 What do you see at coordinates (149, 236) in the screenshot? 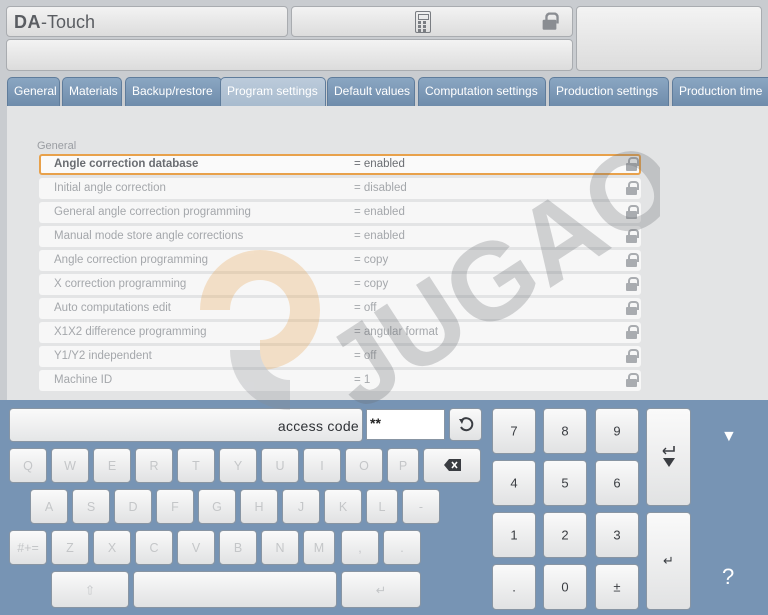
I see `setting-label: Manual mode store angle corrections` at bounding box center [149, 236].